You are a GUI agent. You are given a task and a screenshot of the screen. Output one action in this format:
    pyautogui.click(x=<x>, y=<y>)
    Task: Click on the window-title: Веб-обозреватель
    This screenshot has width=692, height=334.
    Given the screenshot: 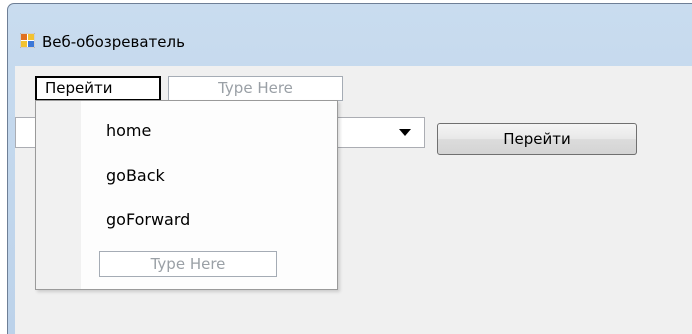 What is the action you would take?
    pyautogui.click(x=113, y=42)
    